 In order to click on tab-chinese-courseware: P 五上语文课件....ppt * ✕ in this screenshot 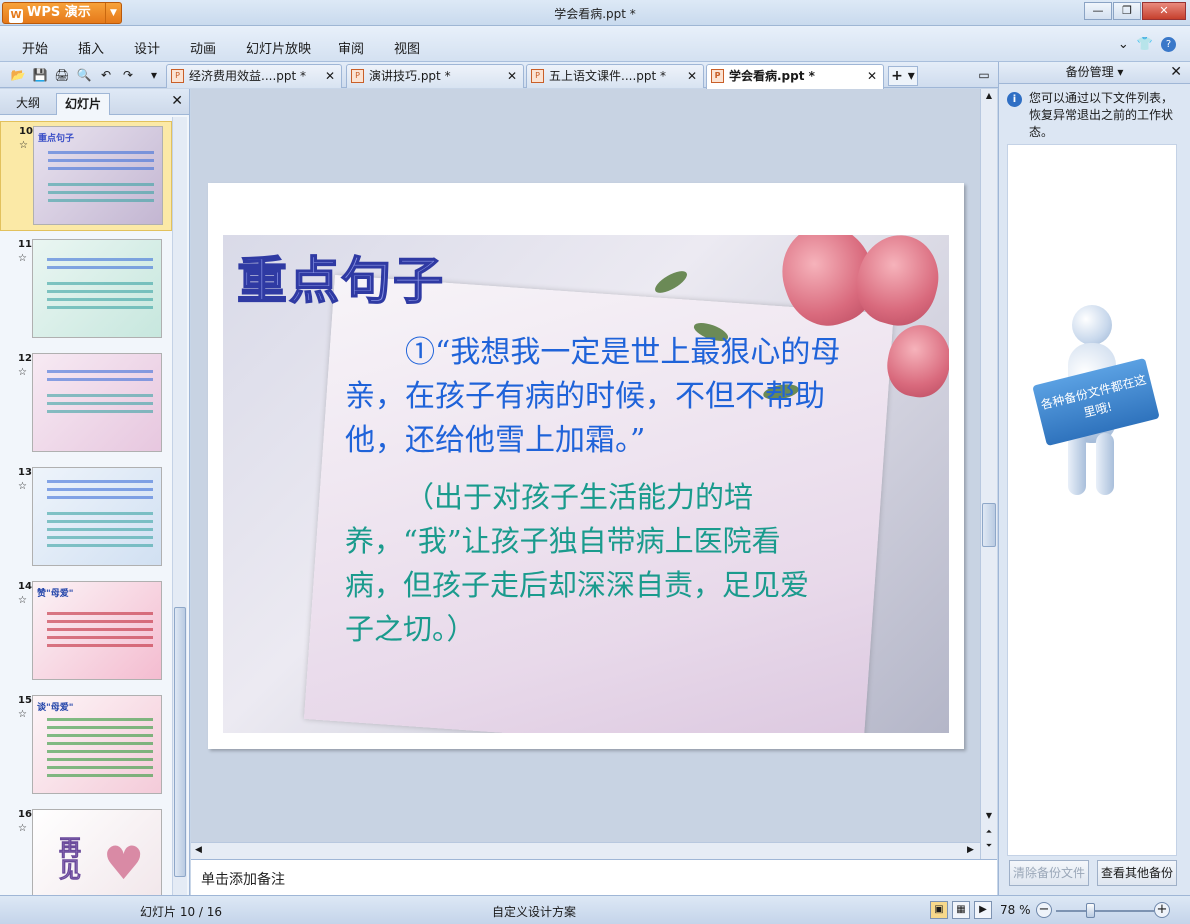, I will do `click(615, 76)`.